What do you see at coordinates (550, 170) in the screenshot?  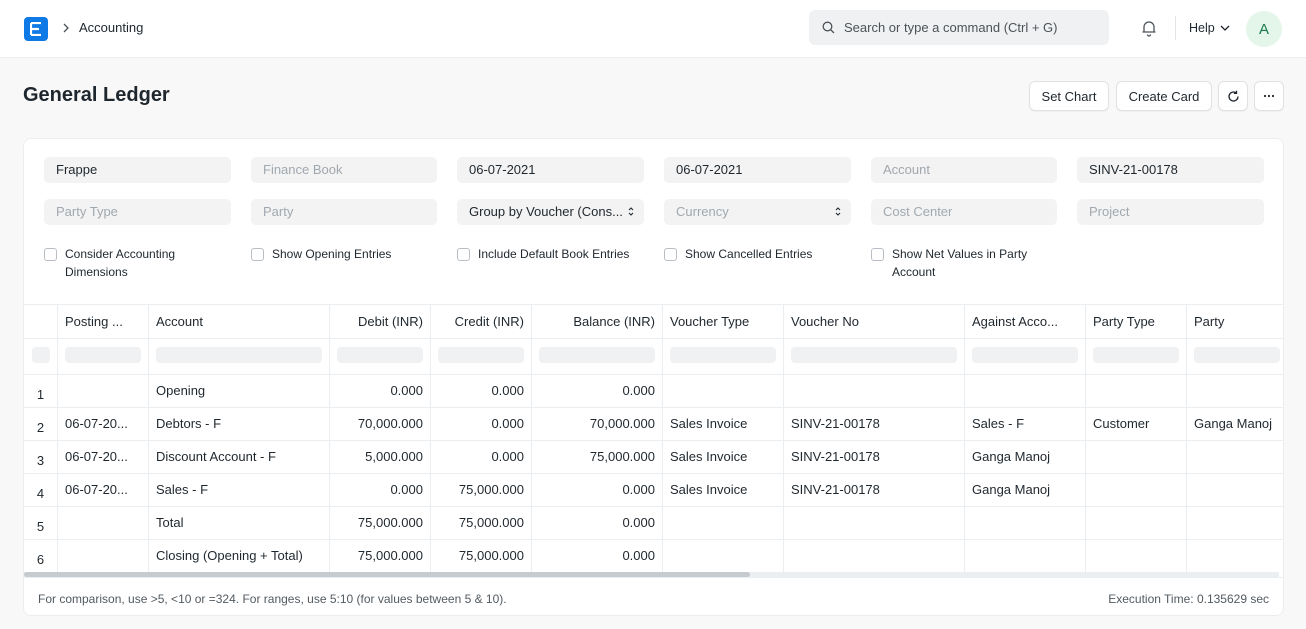 I see `from-date-field: 06-07-2021` at bounding box center [550, 170].